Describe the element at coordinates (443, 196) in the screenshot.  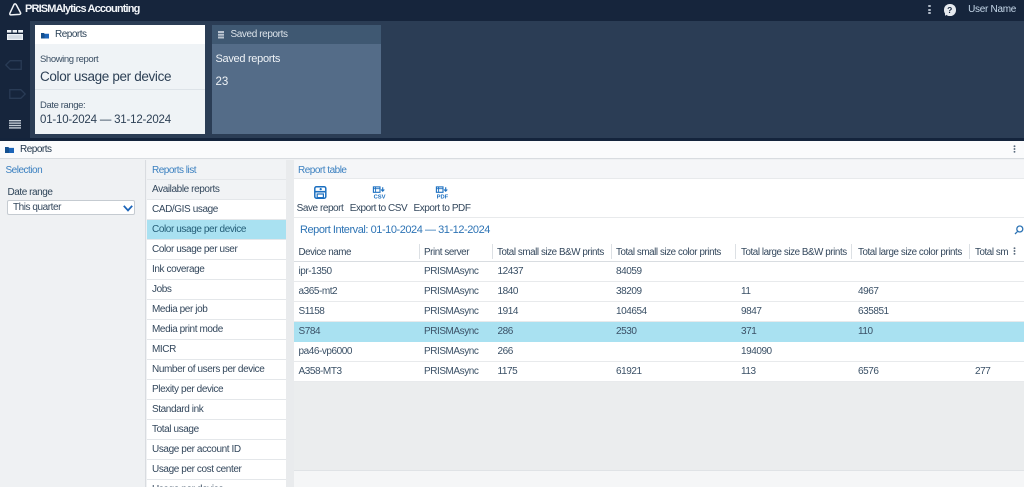
I see `svg-text: PDF` at that location.